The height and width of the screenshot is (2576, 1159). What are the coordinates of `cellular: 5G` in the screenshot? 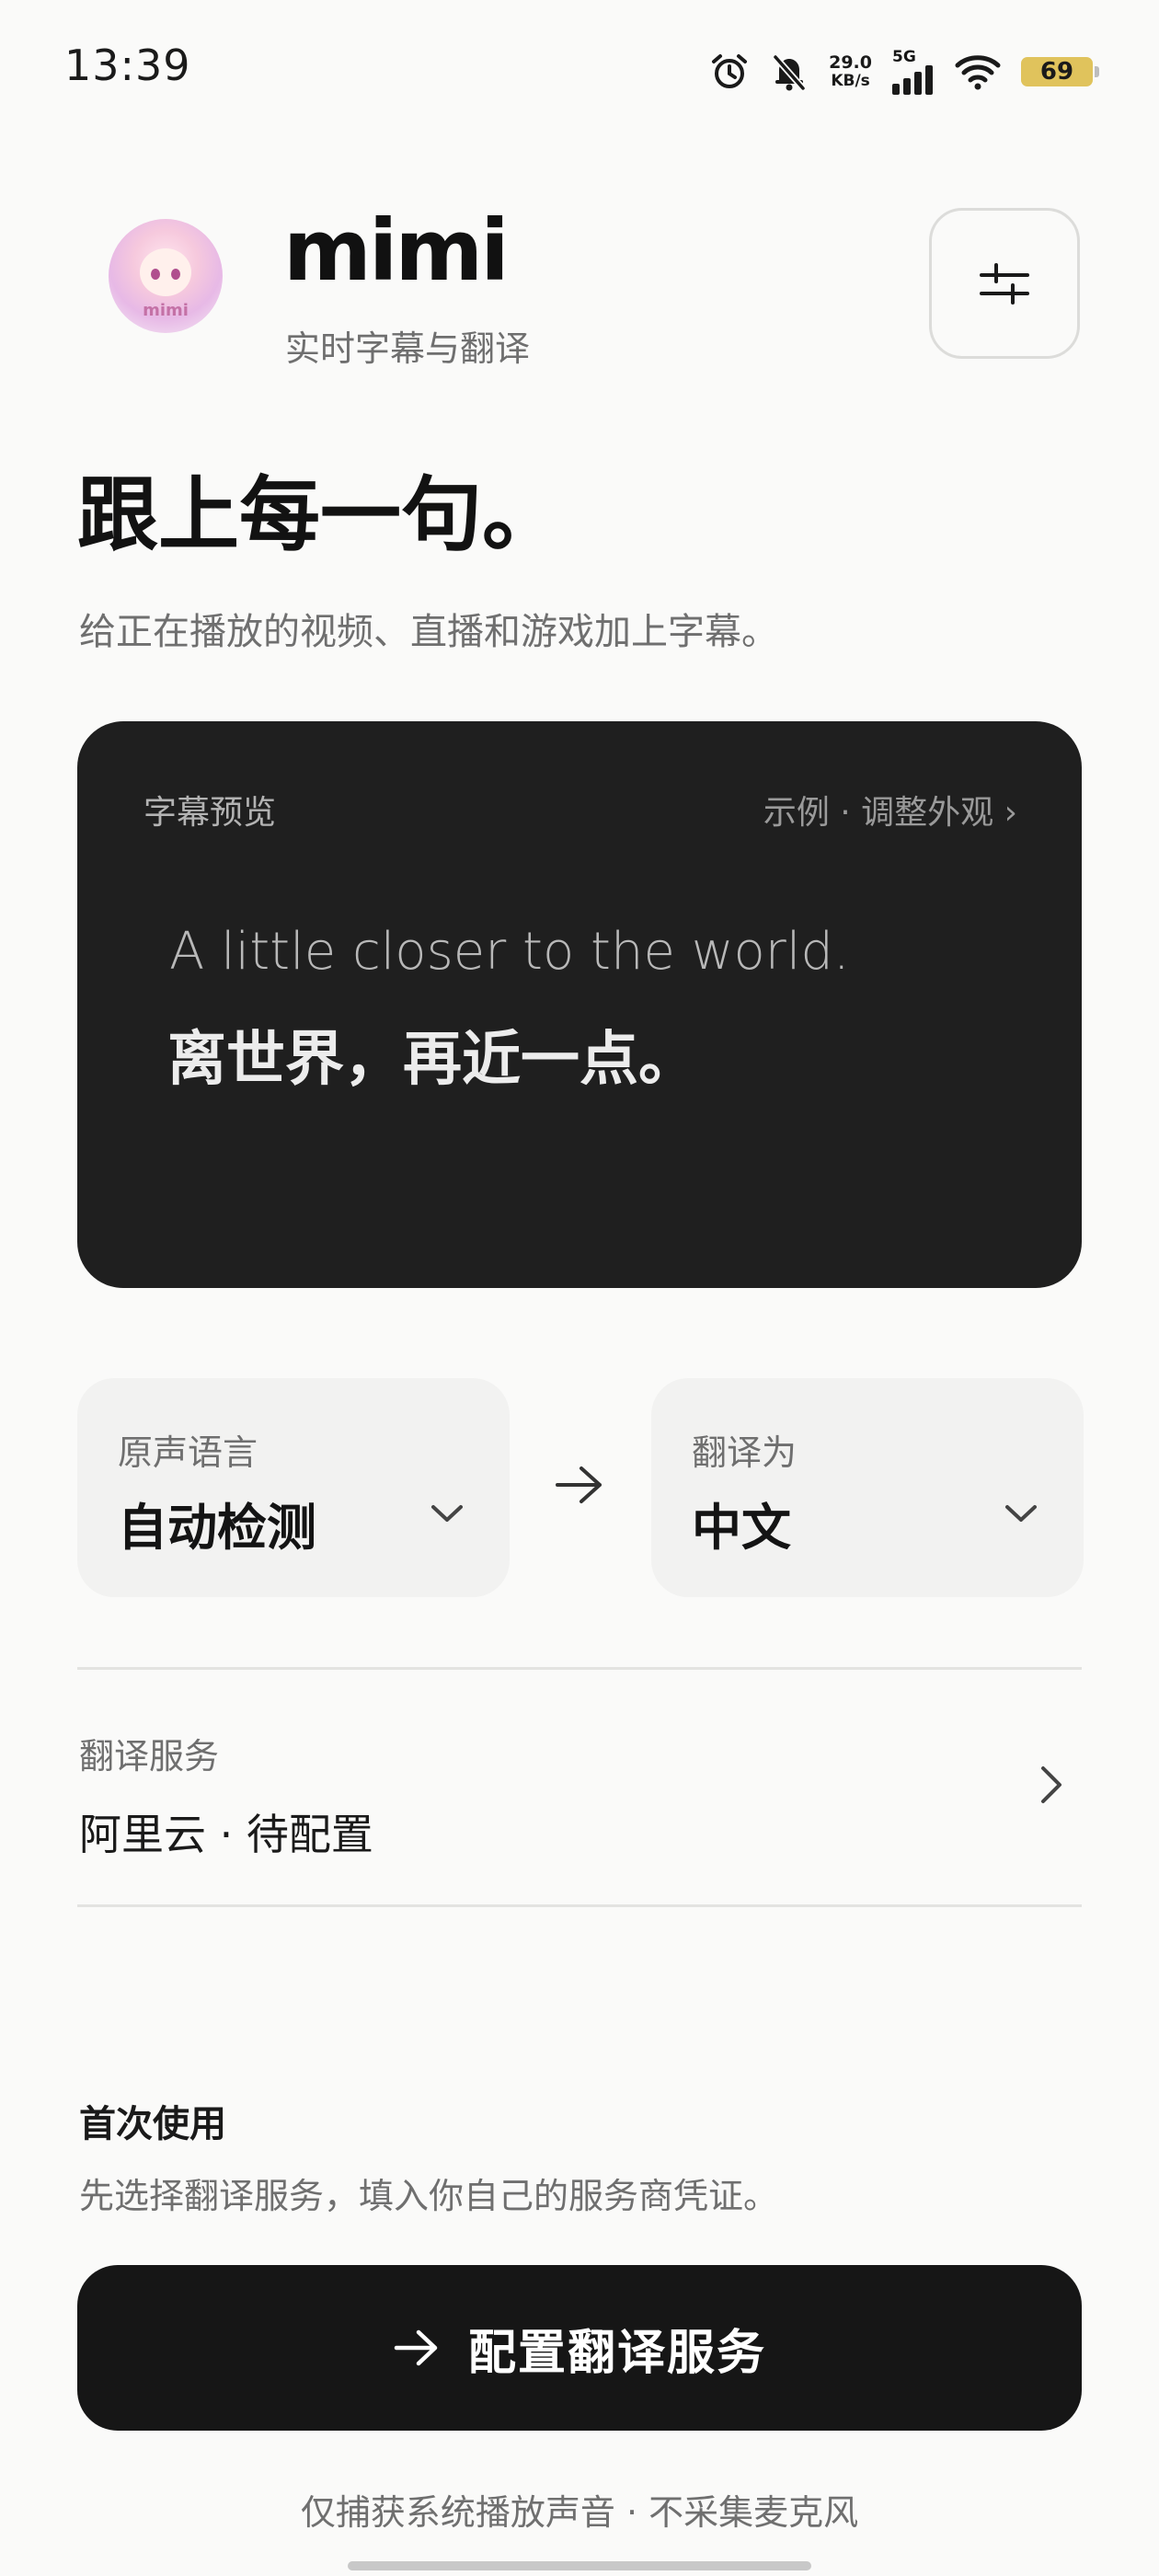 It's located at (913, 72).